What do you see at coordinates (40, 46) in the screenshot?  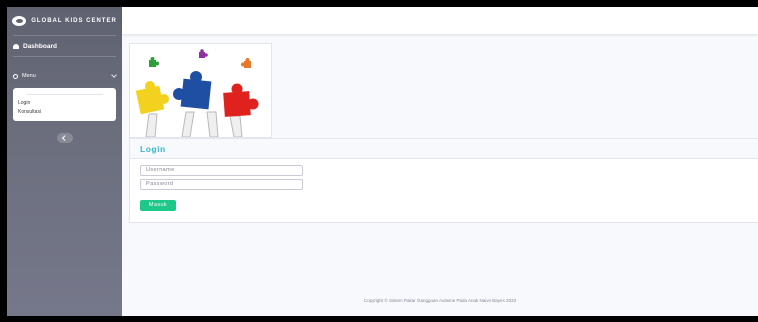 I see `sidebar-item-label: Dashboard` at bounding box center [40, 46].